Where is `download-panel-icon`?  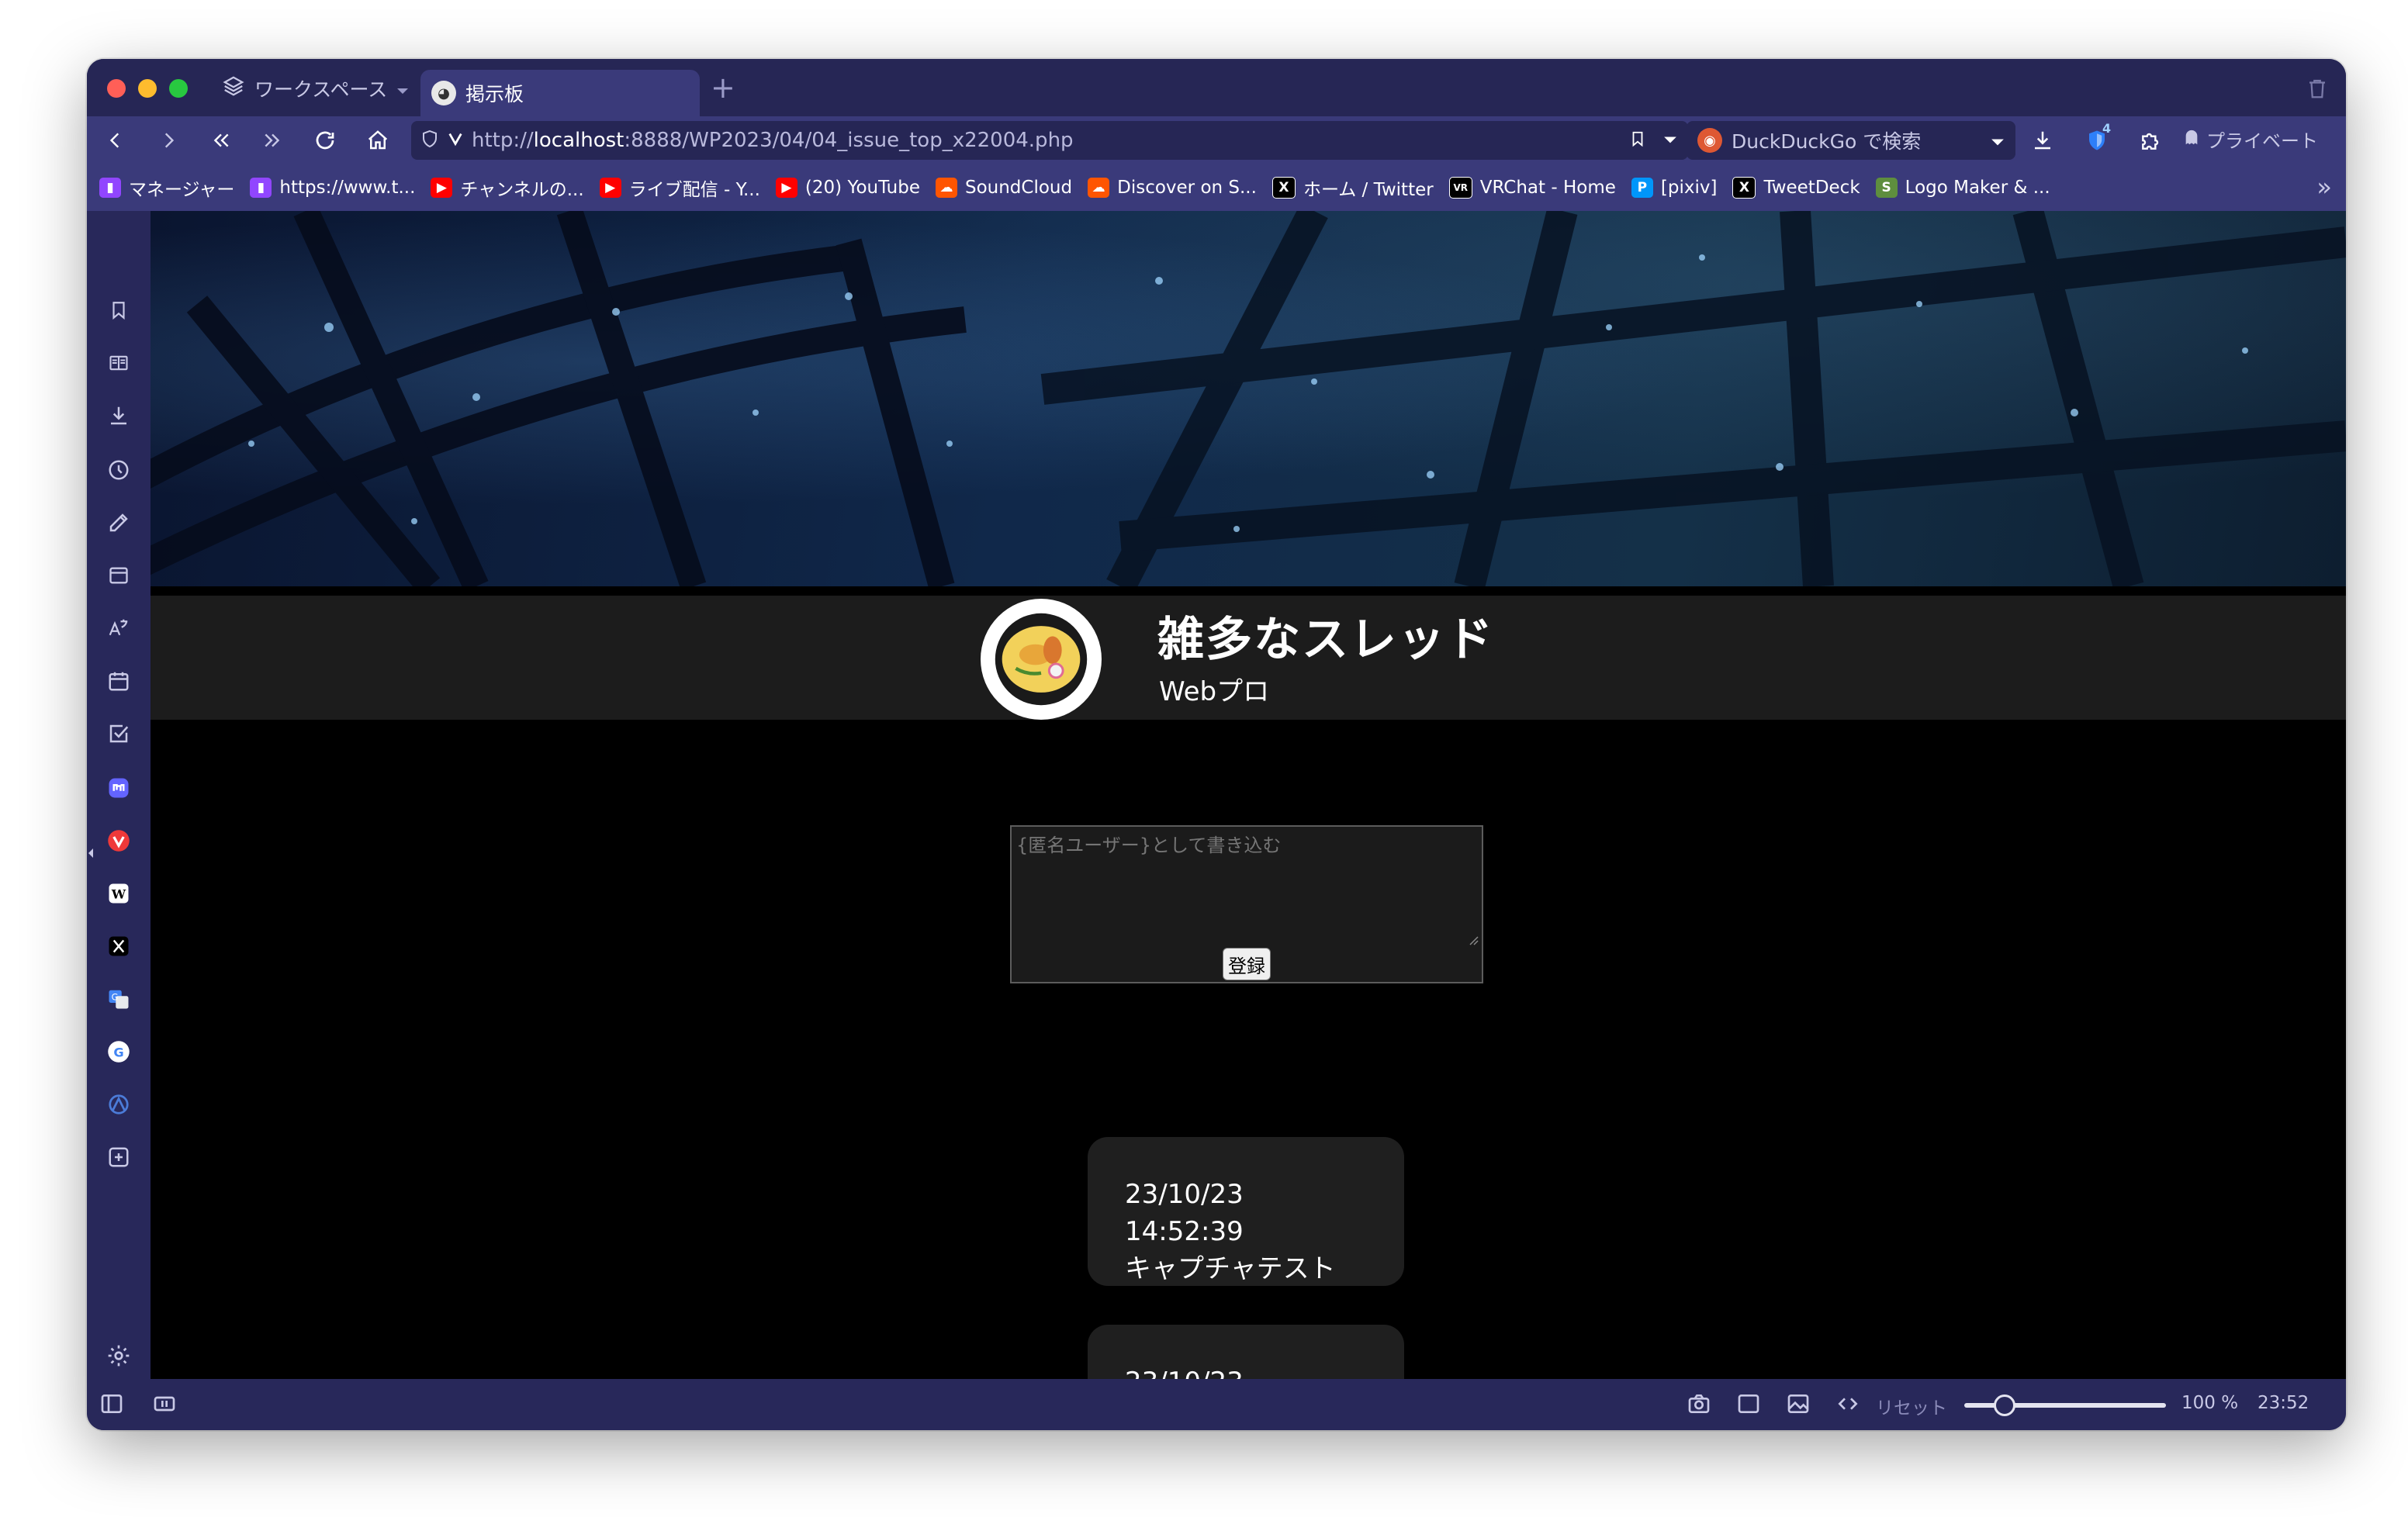 download-panel-icon is located at coordinates (119, 416).